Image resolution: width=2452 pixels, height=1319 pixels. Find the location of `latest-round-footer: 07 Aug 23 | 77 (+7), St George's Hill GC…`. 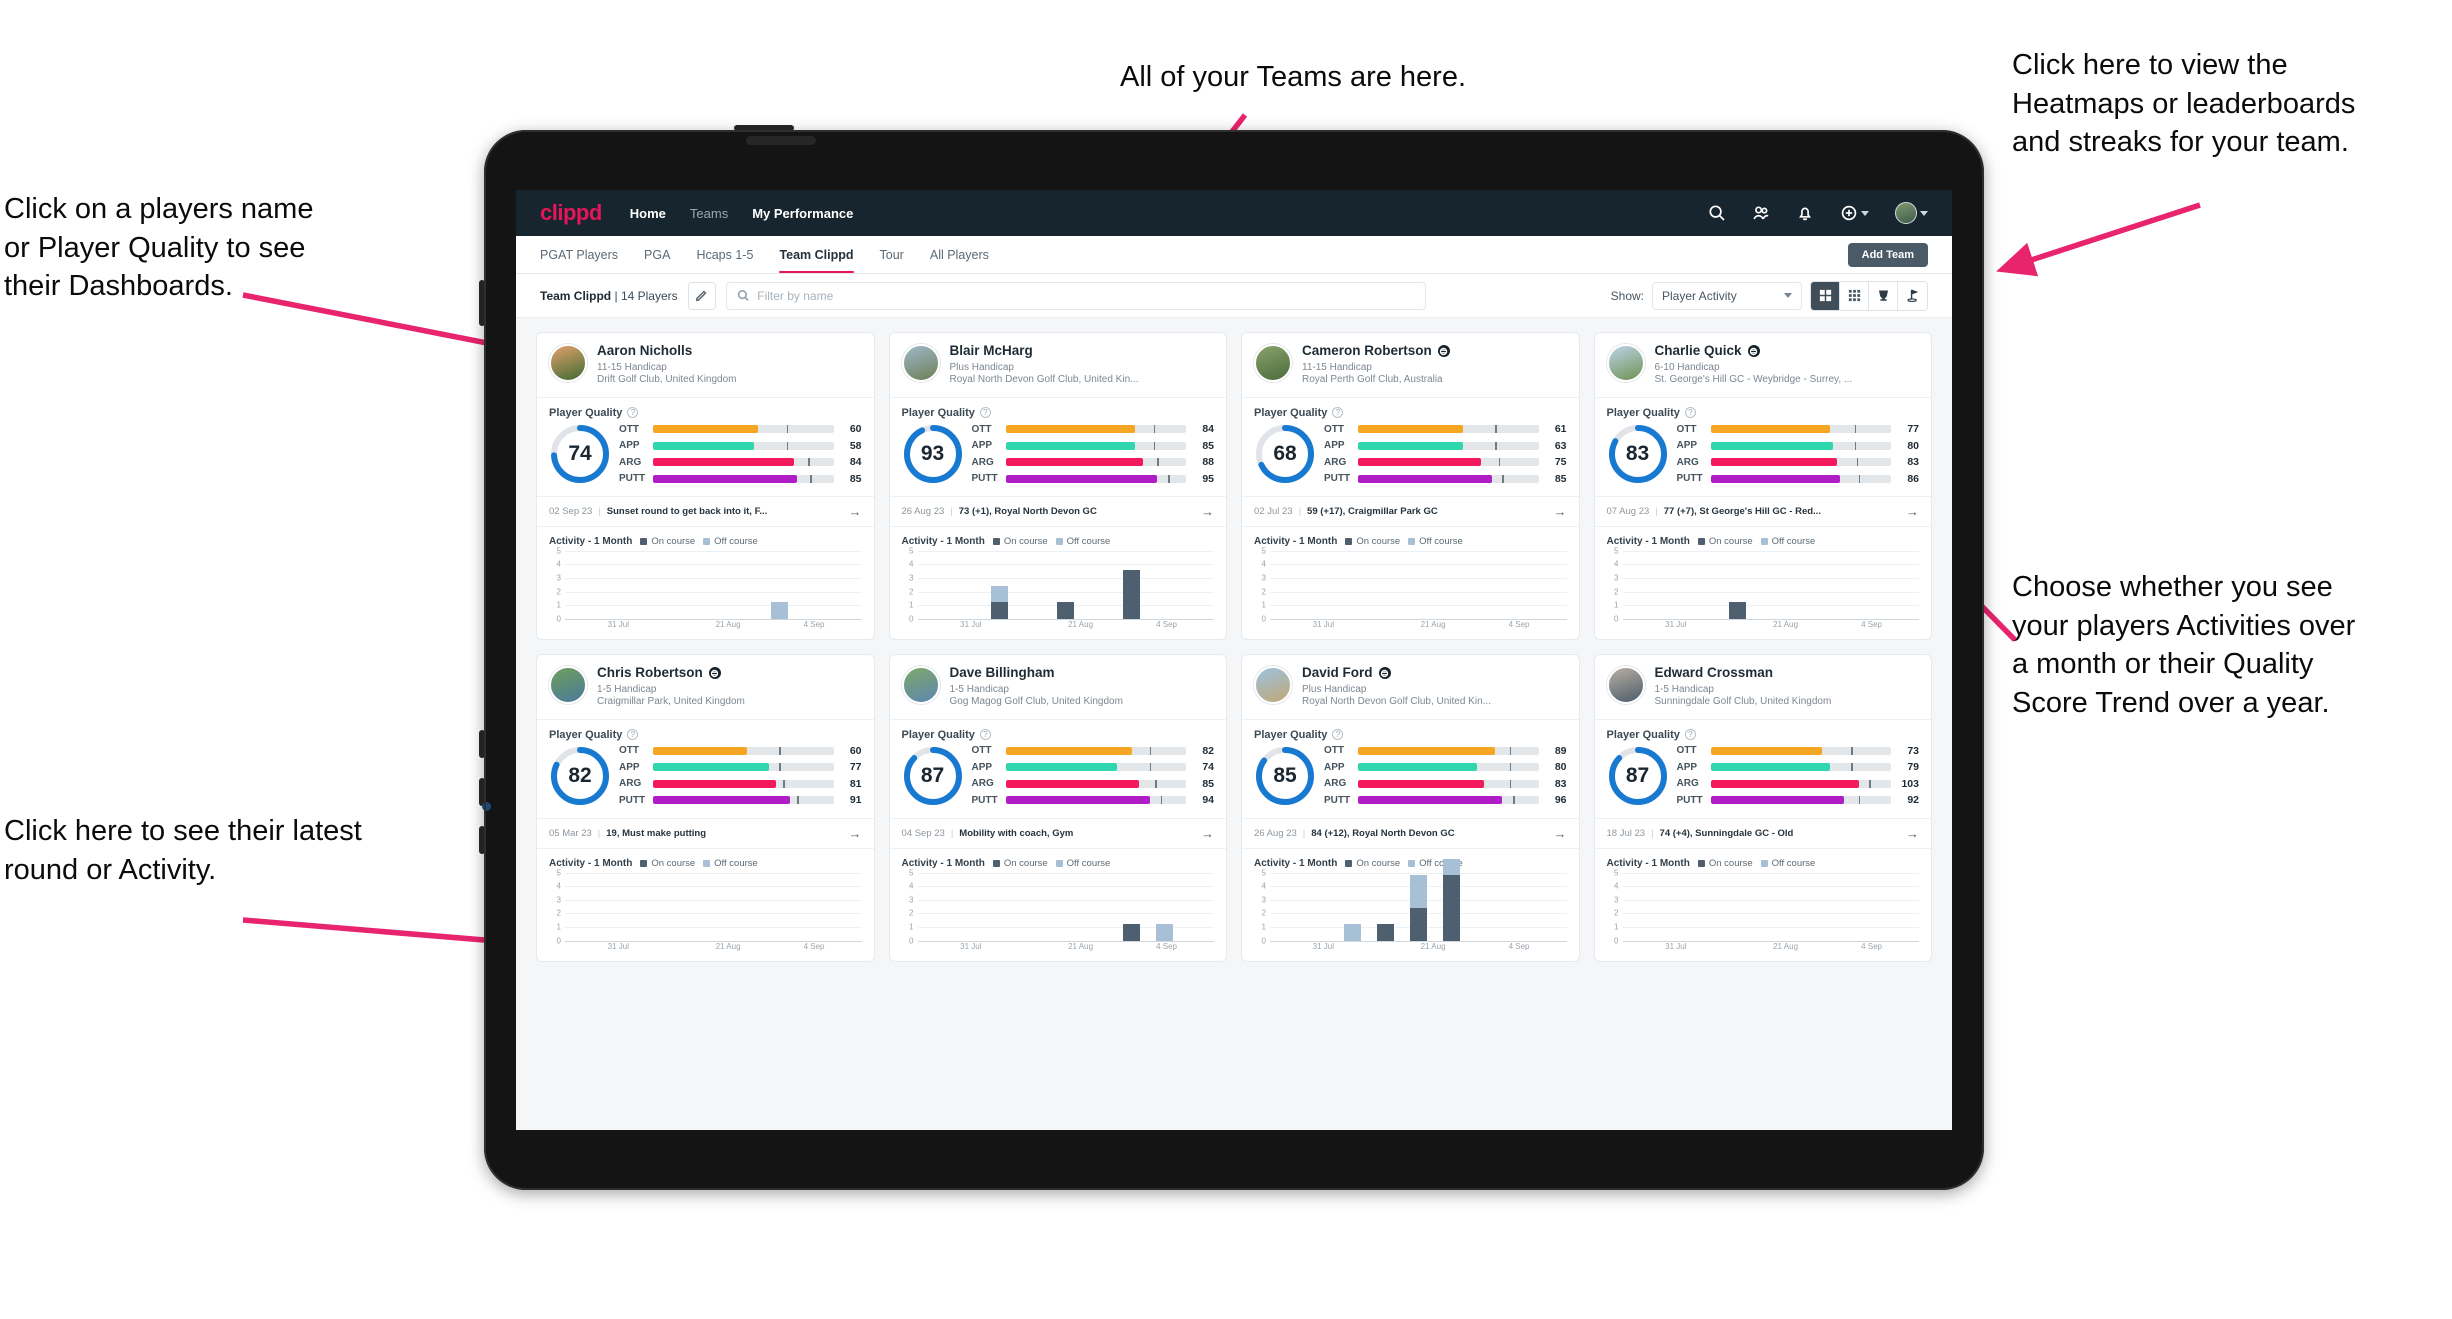

latest-round-footer: 07 Aug 23 | 77 (+7), St George's Hill GC… is located at coordinates (1762, 511).